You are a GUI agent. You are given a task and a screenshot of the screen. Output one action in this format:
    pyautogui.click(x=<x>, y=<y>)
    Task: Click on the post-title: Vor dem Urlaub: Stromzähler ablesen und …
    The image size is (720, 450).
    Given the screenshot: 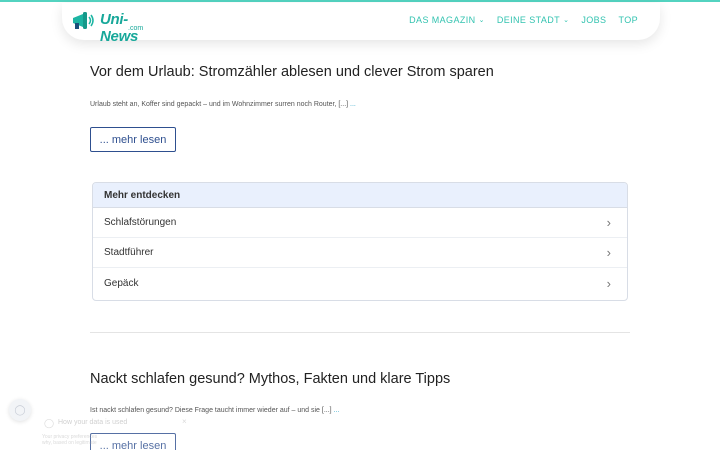 What is the action you would take?
    pyautogui.click(x=292, y=72)
    